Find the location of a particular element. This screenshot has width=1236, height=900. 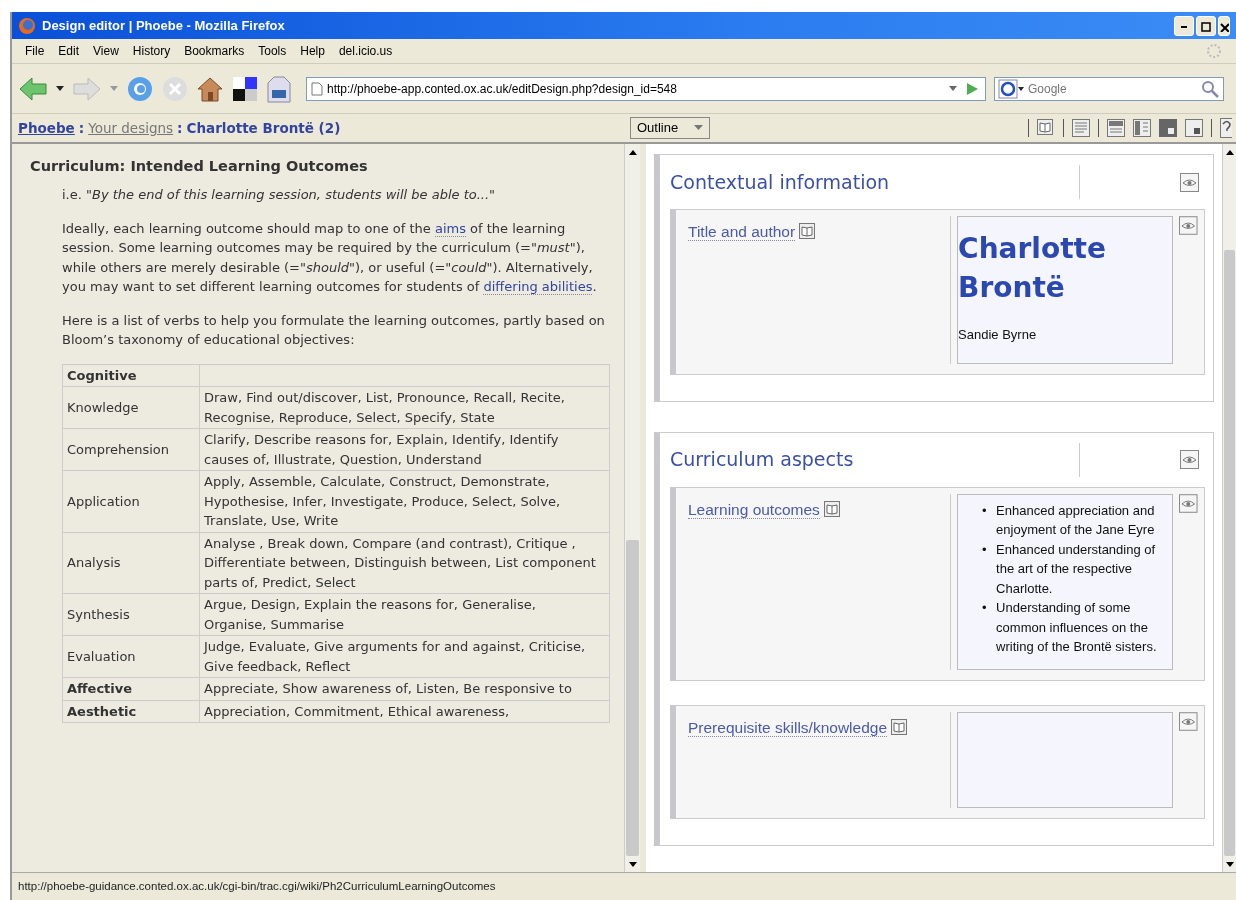

table-cell: Evaluation is located at coordinates (131, 656).